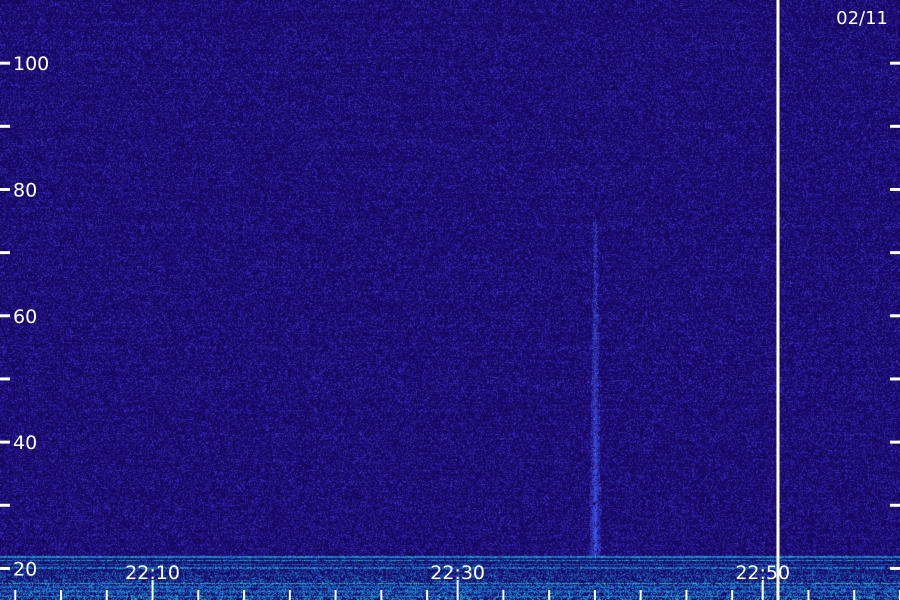 The height and width of the screenshot is (600, 900). I want to click on y-tick-label: 20, so click(25, 569).